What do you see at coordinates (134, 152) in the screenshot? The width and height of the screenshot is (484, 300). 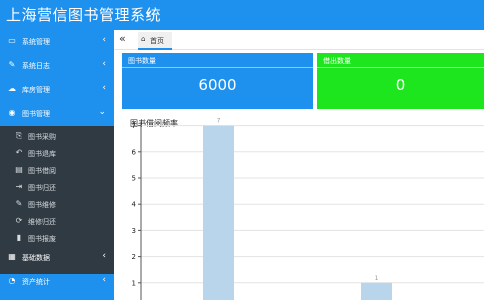 I see `y-tick-label: 6` at bounding box center [134, 152].